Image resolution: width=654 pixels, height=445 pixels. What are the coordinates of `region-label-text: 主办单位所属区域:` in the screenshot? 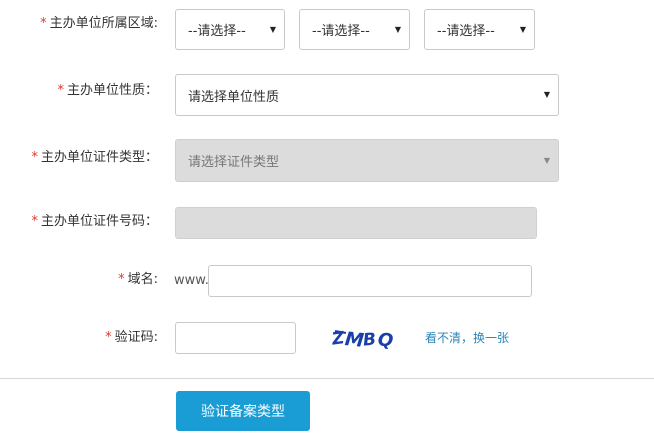 It's located at (103, 23).